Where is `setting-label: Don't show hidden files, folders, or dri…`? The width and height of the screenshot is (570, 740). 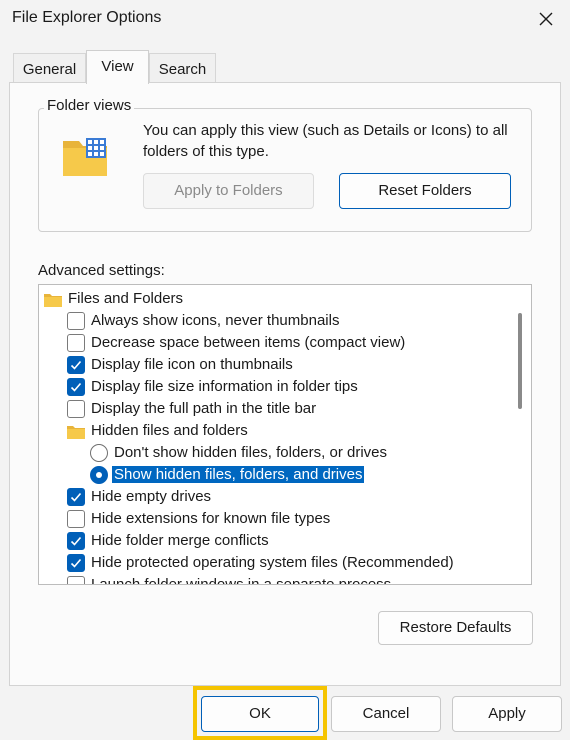 setting-label: Don't show hidden files, folders, or dri… is located at coordinates (250, 452).